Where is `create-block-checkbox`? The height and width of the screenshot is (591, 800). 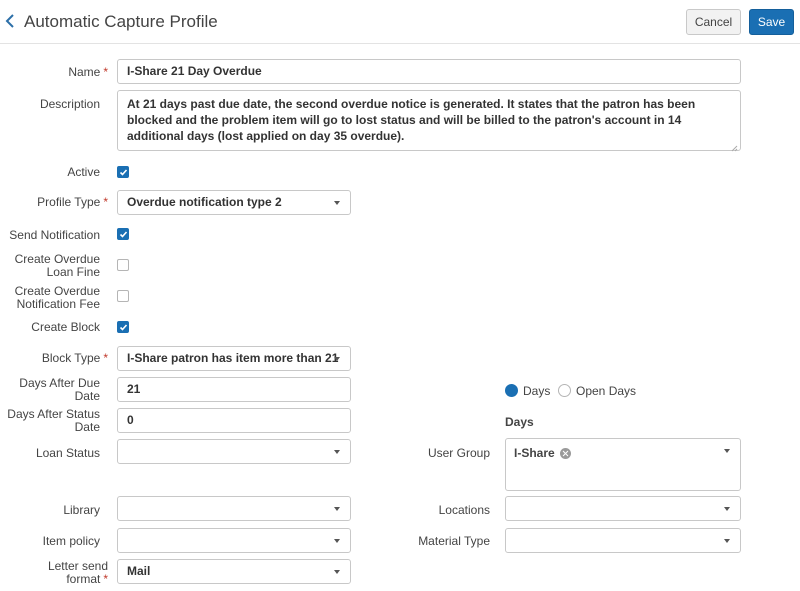
create-block-checkbox is located at coordinates (123, 327).